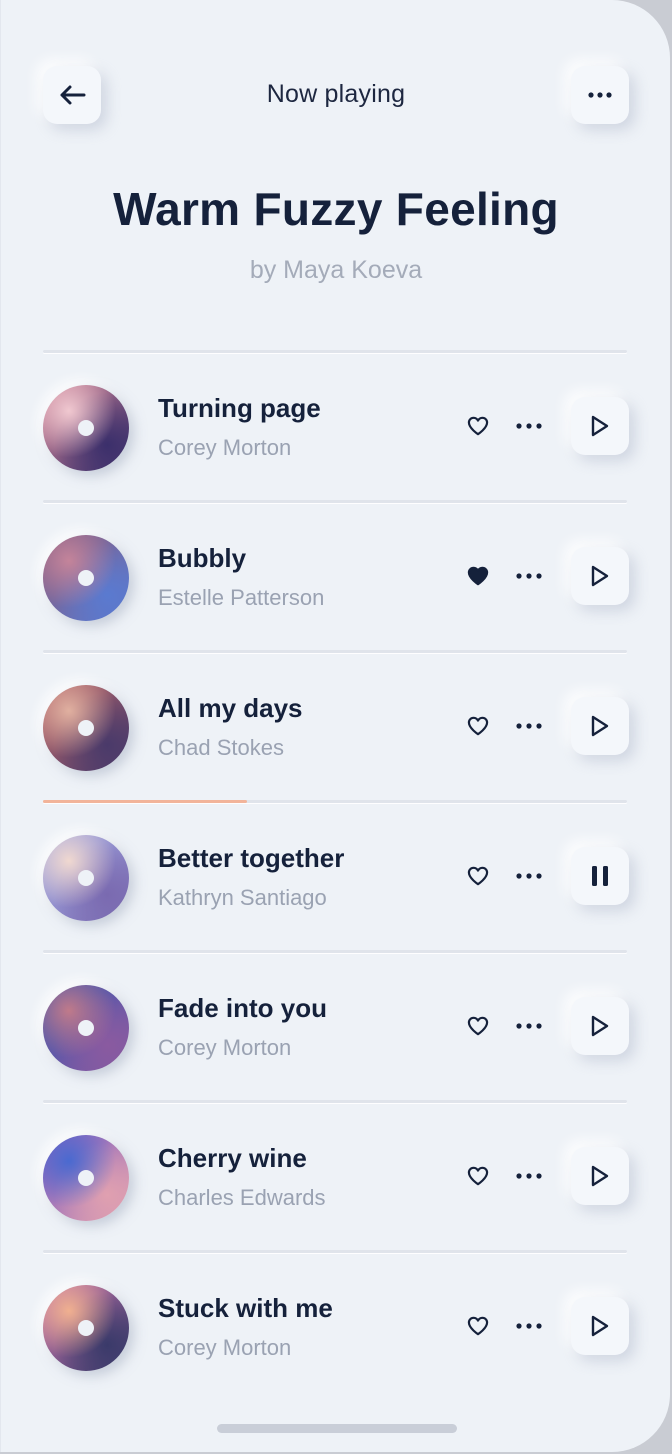 This screenshot has height=1454, width=672. What do you see at coordinates (242, 1197) in the screenshot?
I see `track-artist: Charles Edwards` at bounding box center [242, 1197].